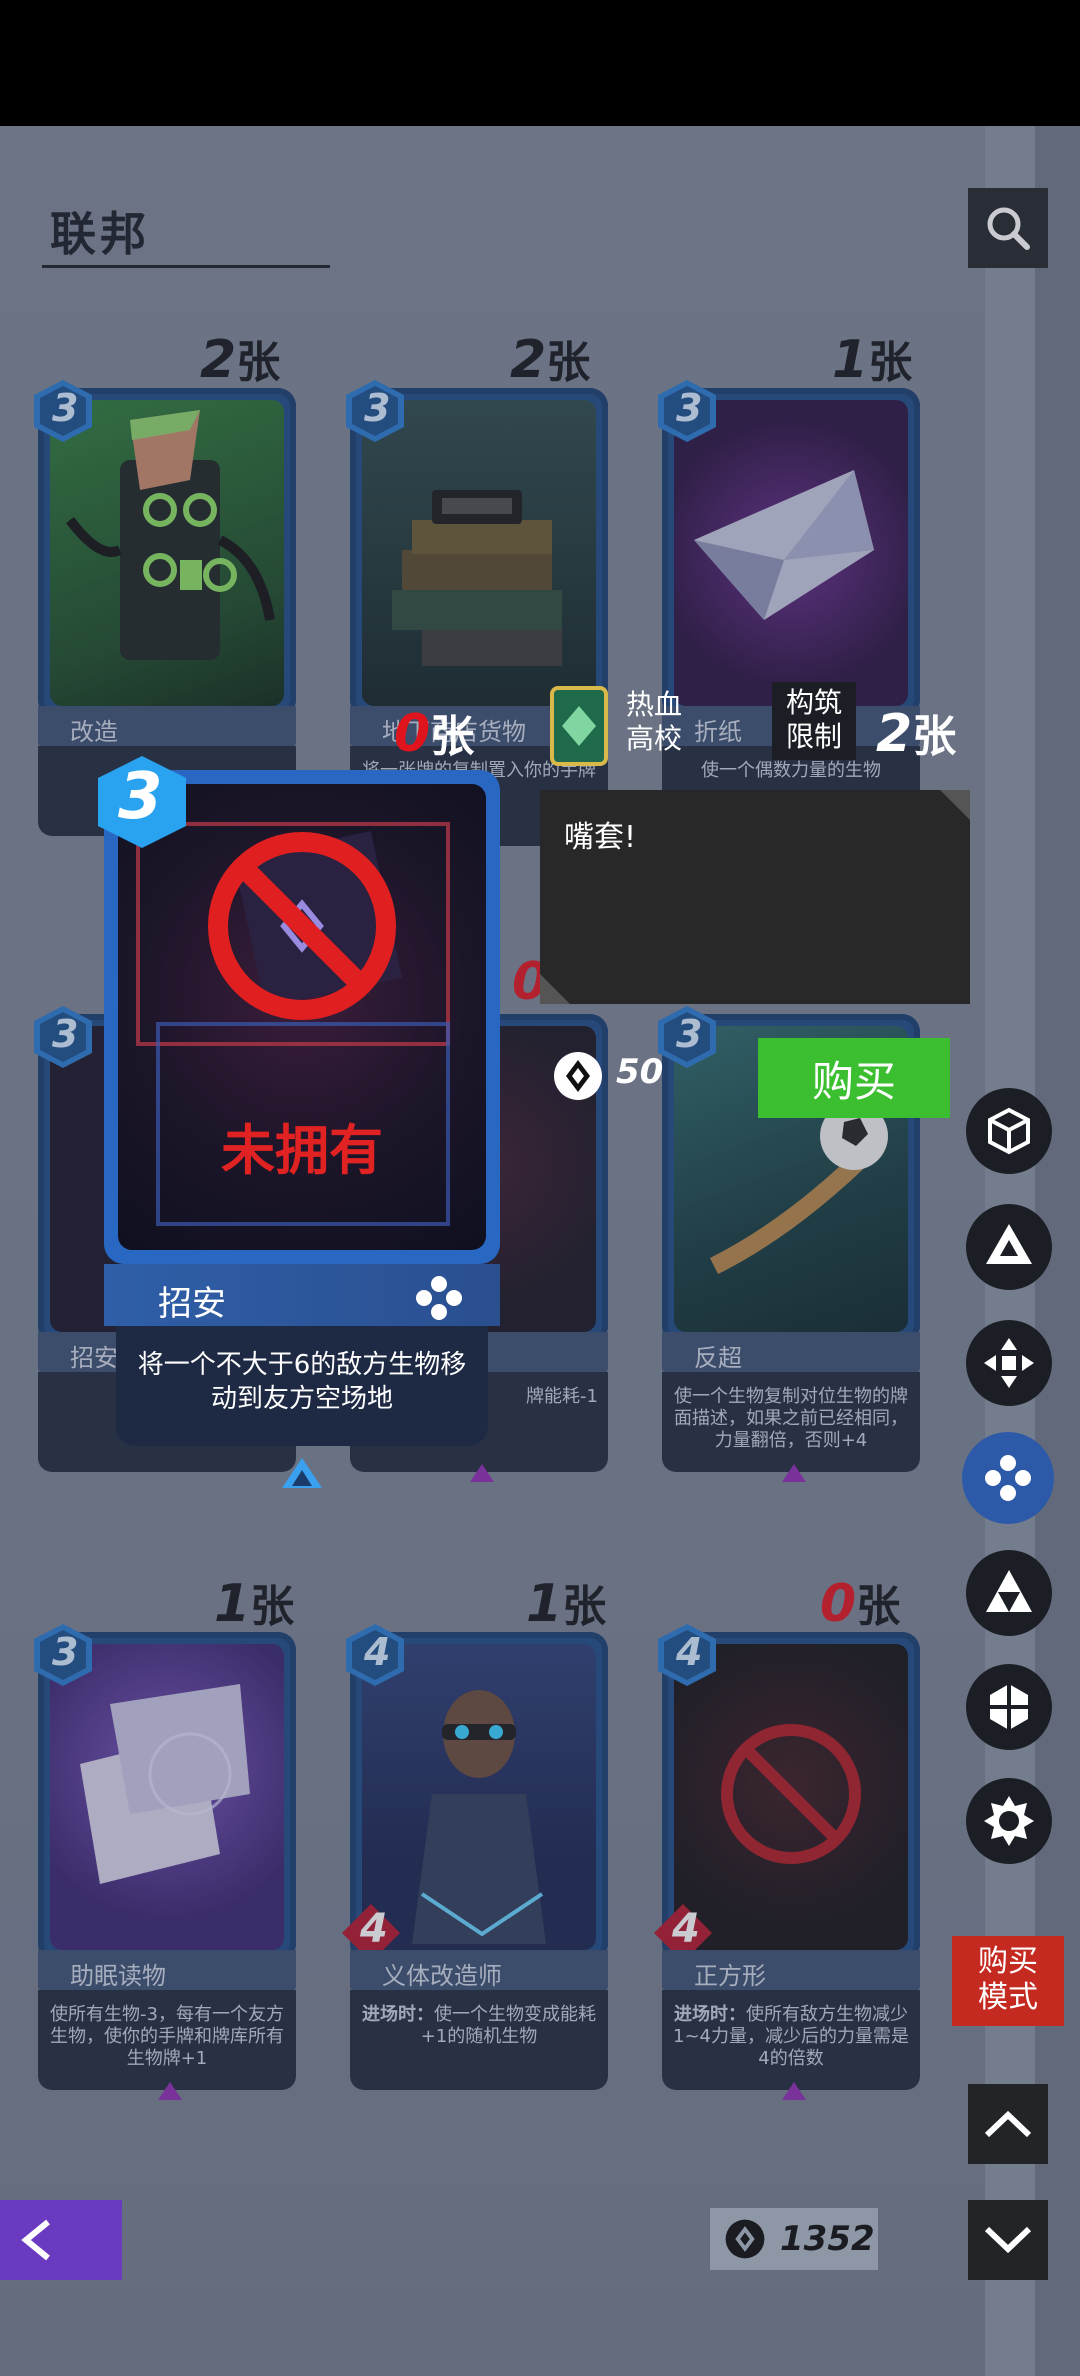  I want to click on card-detail-popup: 3 未拥有 招安 将一个不大于6的敌方生物移动到友方空场地, so click(299, 1122).